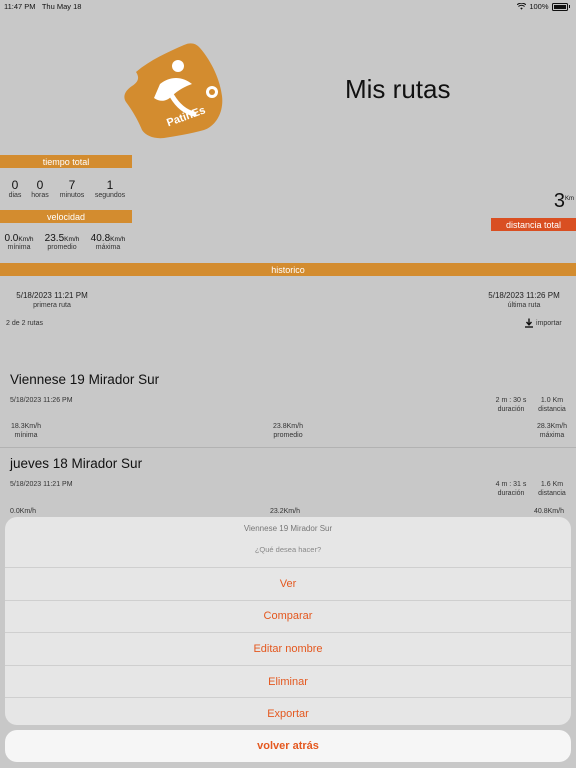 This screenshot has height=768, width=576. Describe the element at coordinates (288, 528) in the screenshot. I see `action-sheet-title: Viennese 19 Mirador Sur` at that location.